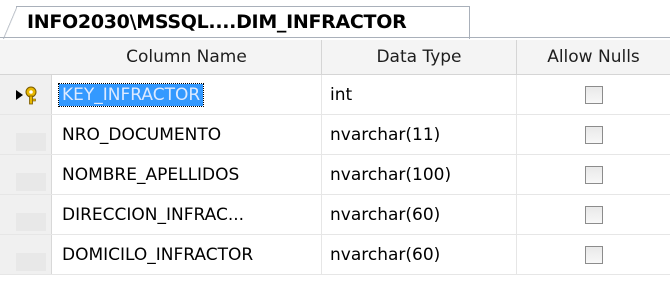 The width and height of the screenshot is (670, 281). I want to click on document-tab: INFO2030\MSSQL....DIM_INFRACTOR, so click(236, 22).